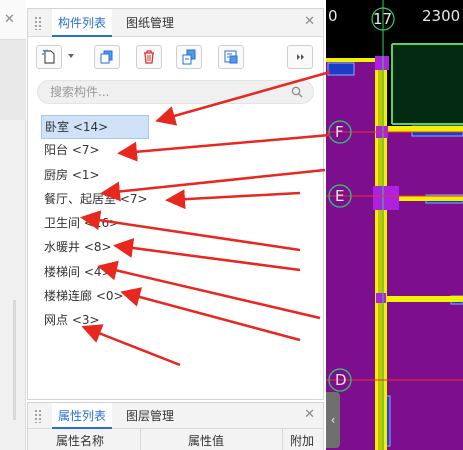  Describe the element at coordinates (101, 297) in the screenshot. I see `list-item-stair-corridor: 楼梯连廊 <0>` at that location.